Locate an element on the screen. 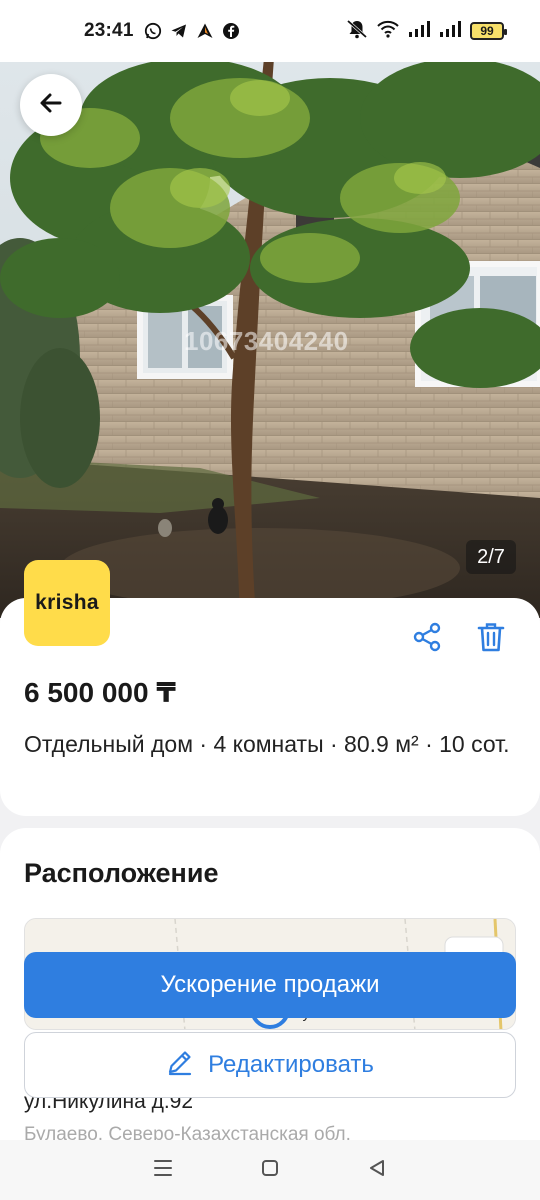  navigation-app-icon is located at coordinates (205, 31).